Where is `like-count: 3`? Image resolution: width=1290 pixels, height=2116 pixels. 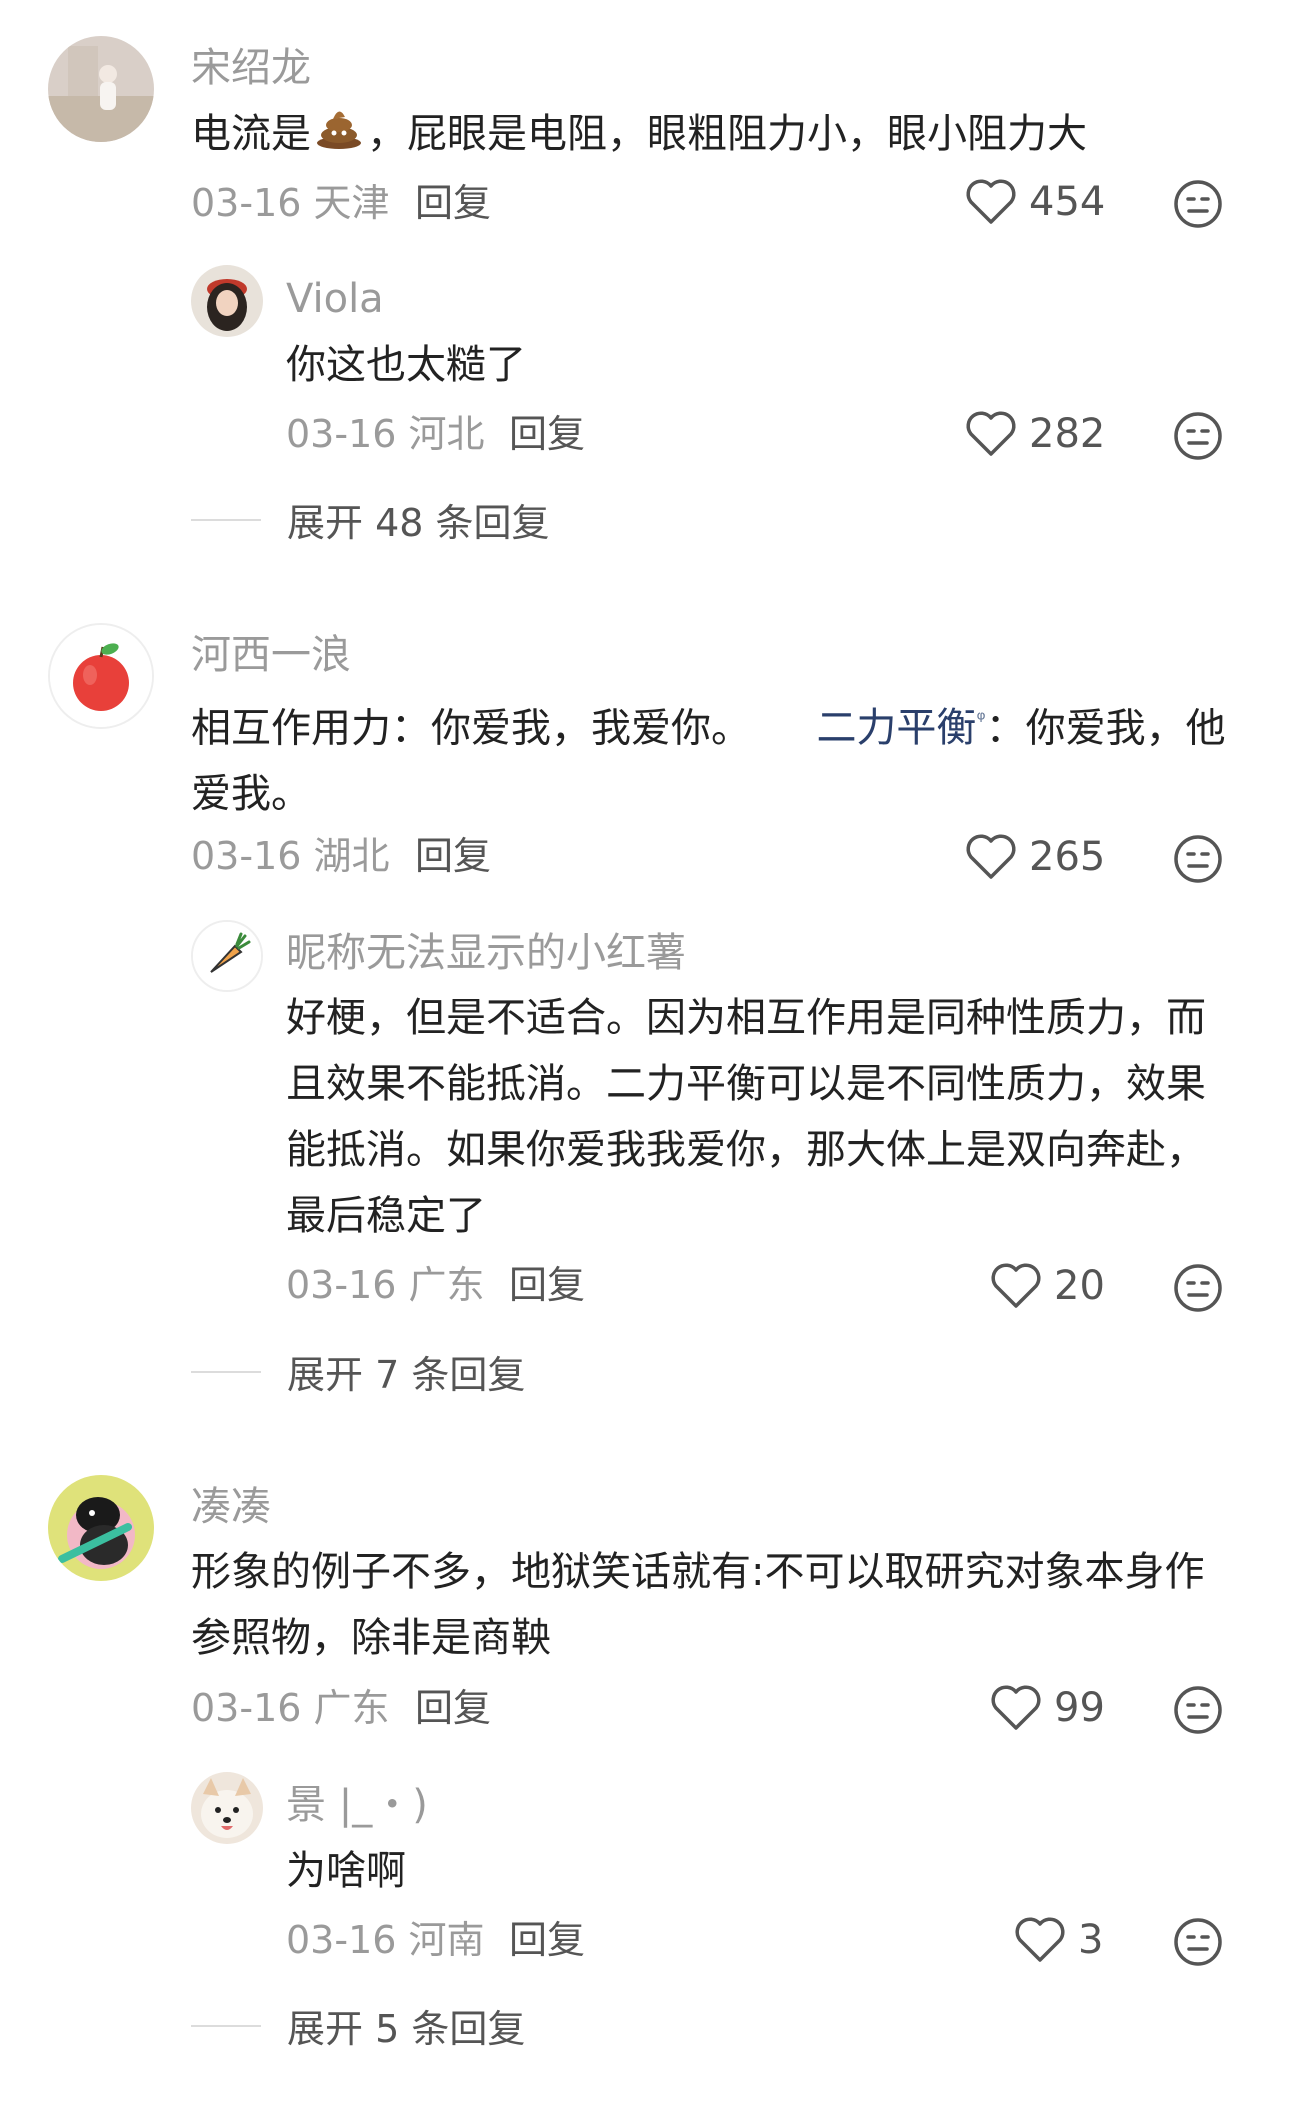 like-count: 3 is located at coordinates (1091, 1940).